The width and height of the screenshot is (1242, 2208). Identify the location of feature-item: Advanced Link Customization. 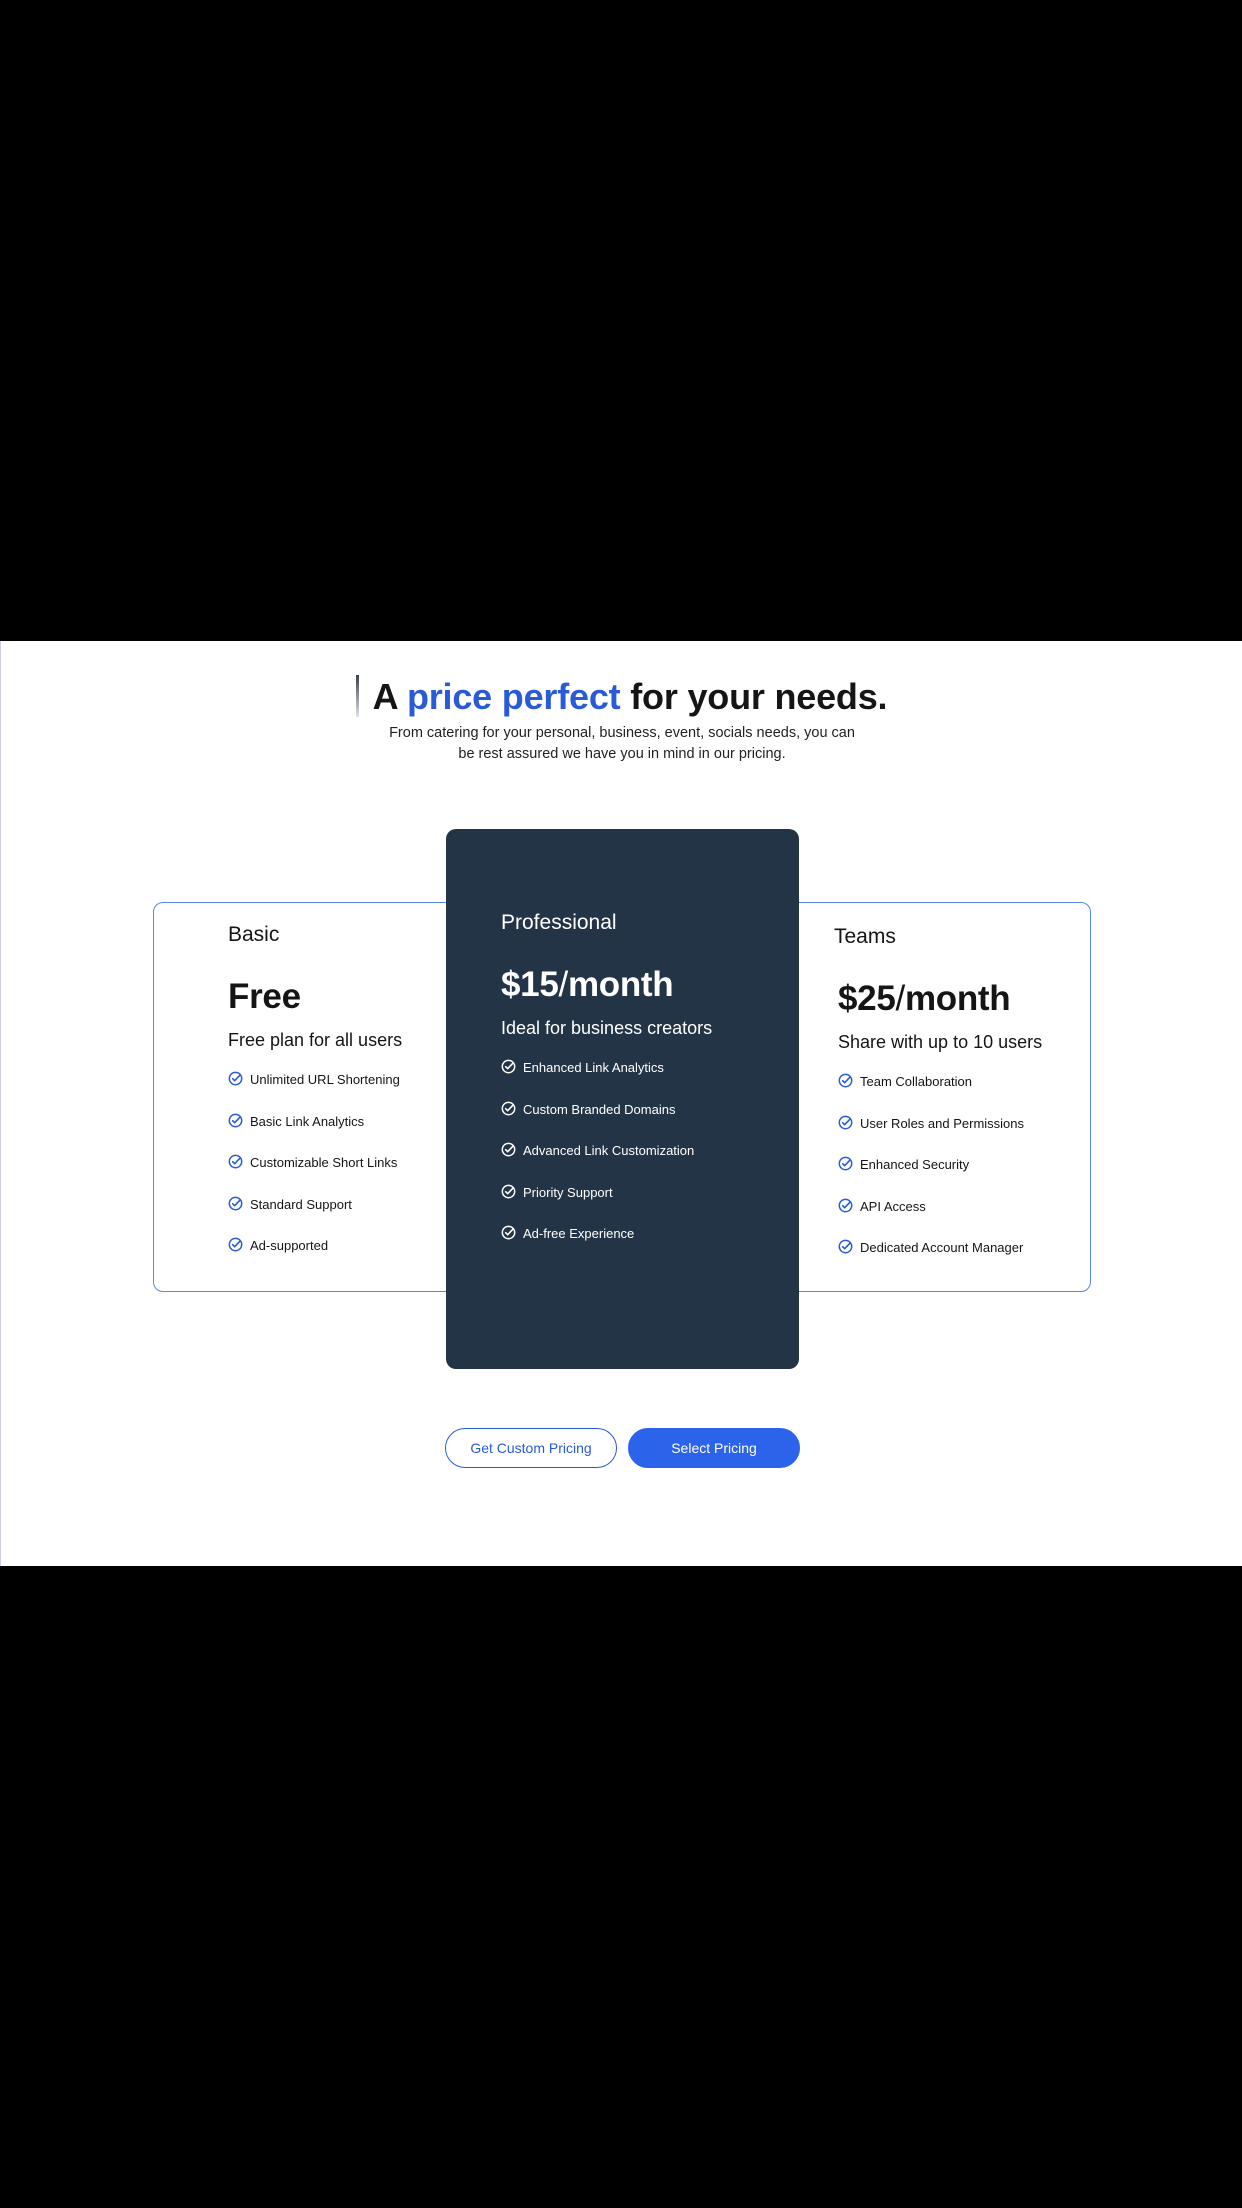
(597, 1163).